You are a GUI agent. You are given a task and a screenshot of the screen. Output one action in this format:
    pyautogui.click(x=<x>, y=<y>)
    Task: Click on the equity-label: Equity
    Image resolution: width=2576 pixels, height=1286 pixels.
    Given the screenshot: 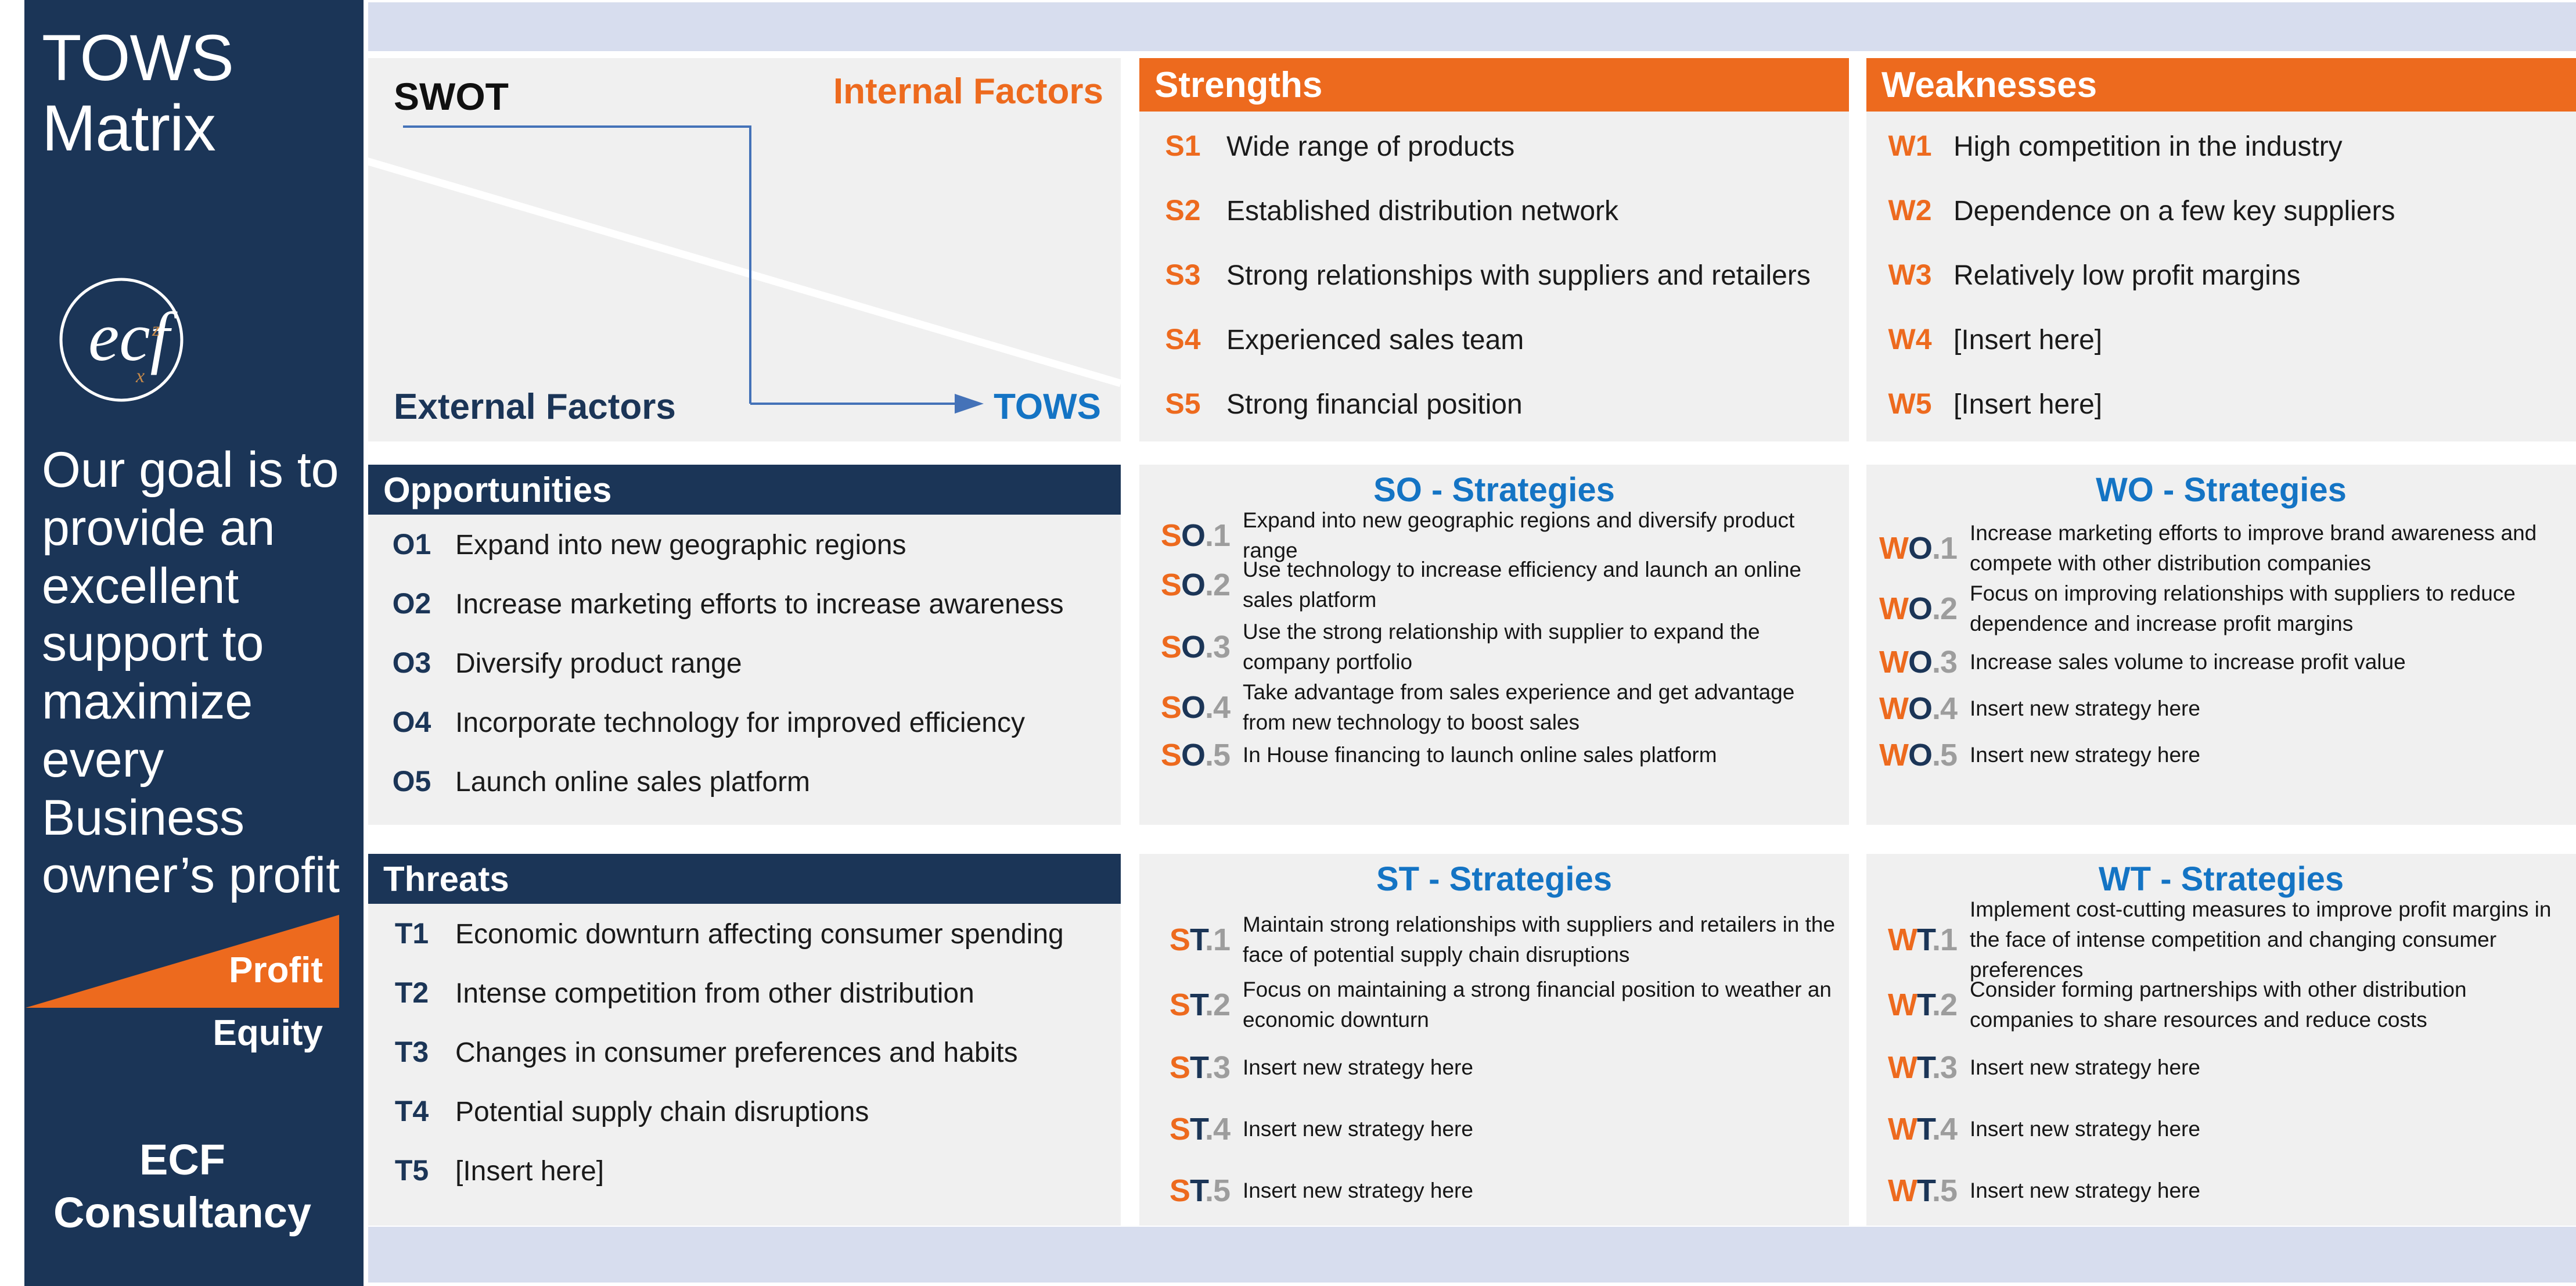 What is the action you would take?
    pyautogui.click(x=268, y=1033)
    